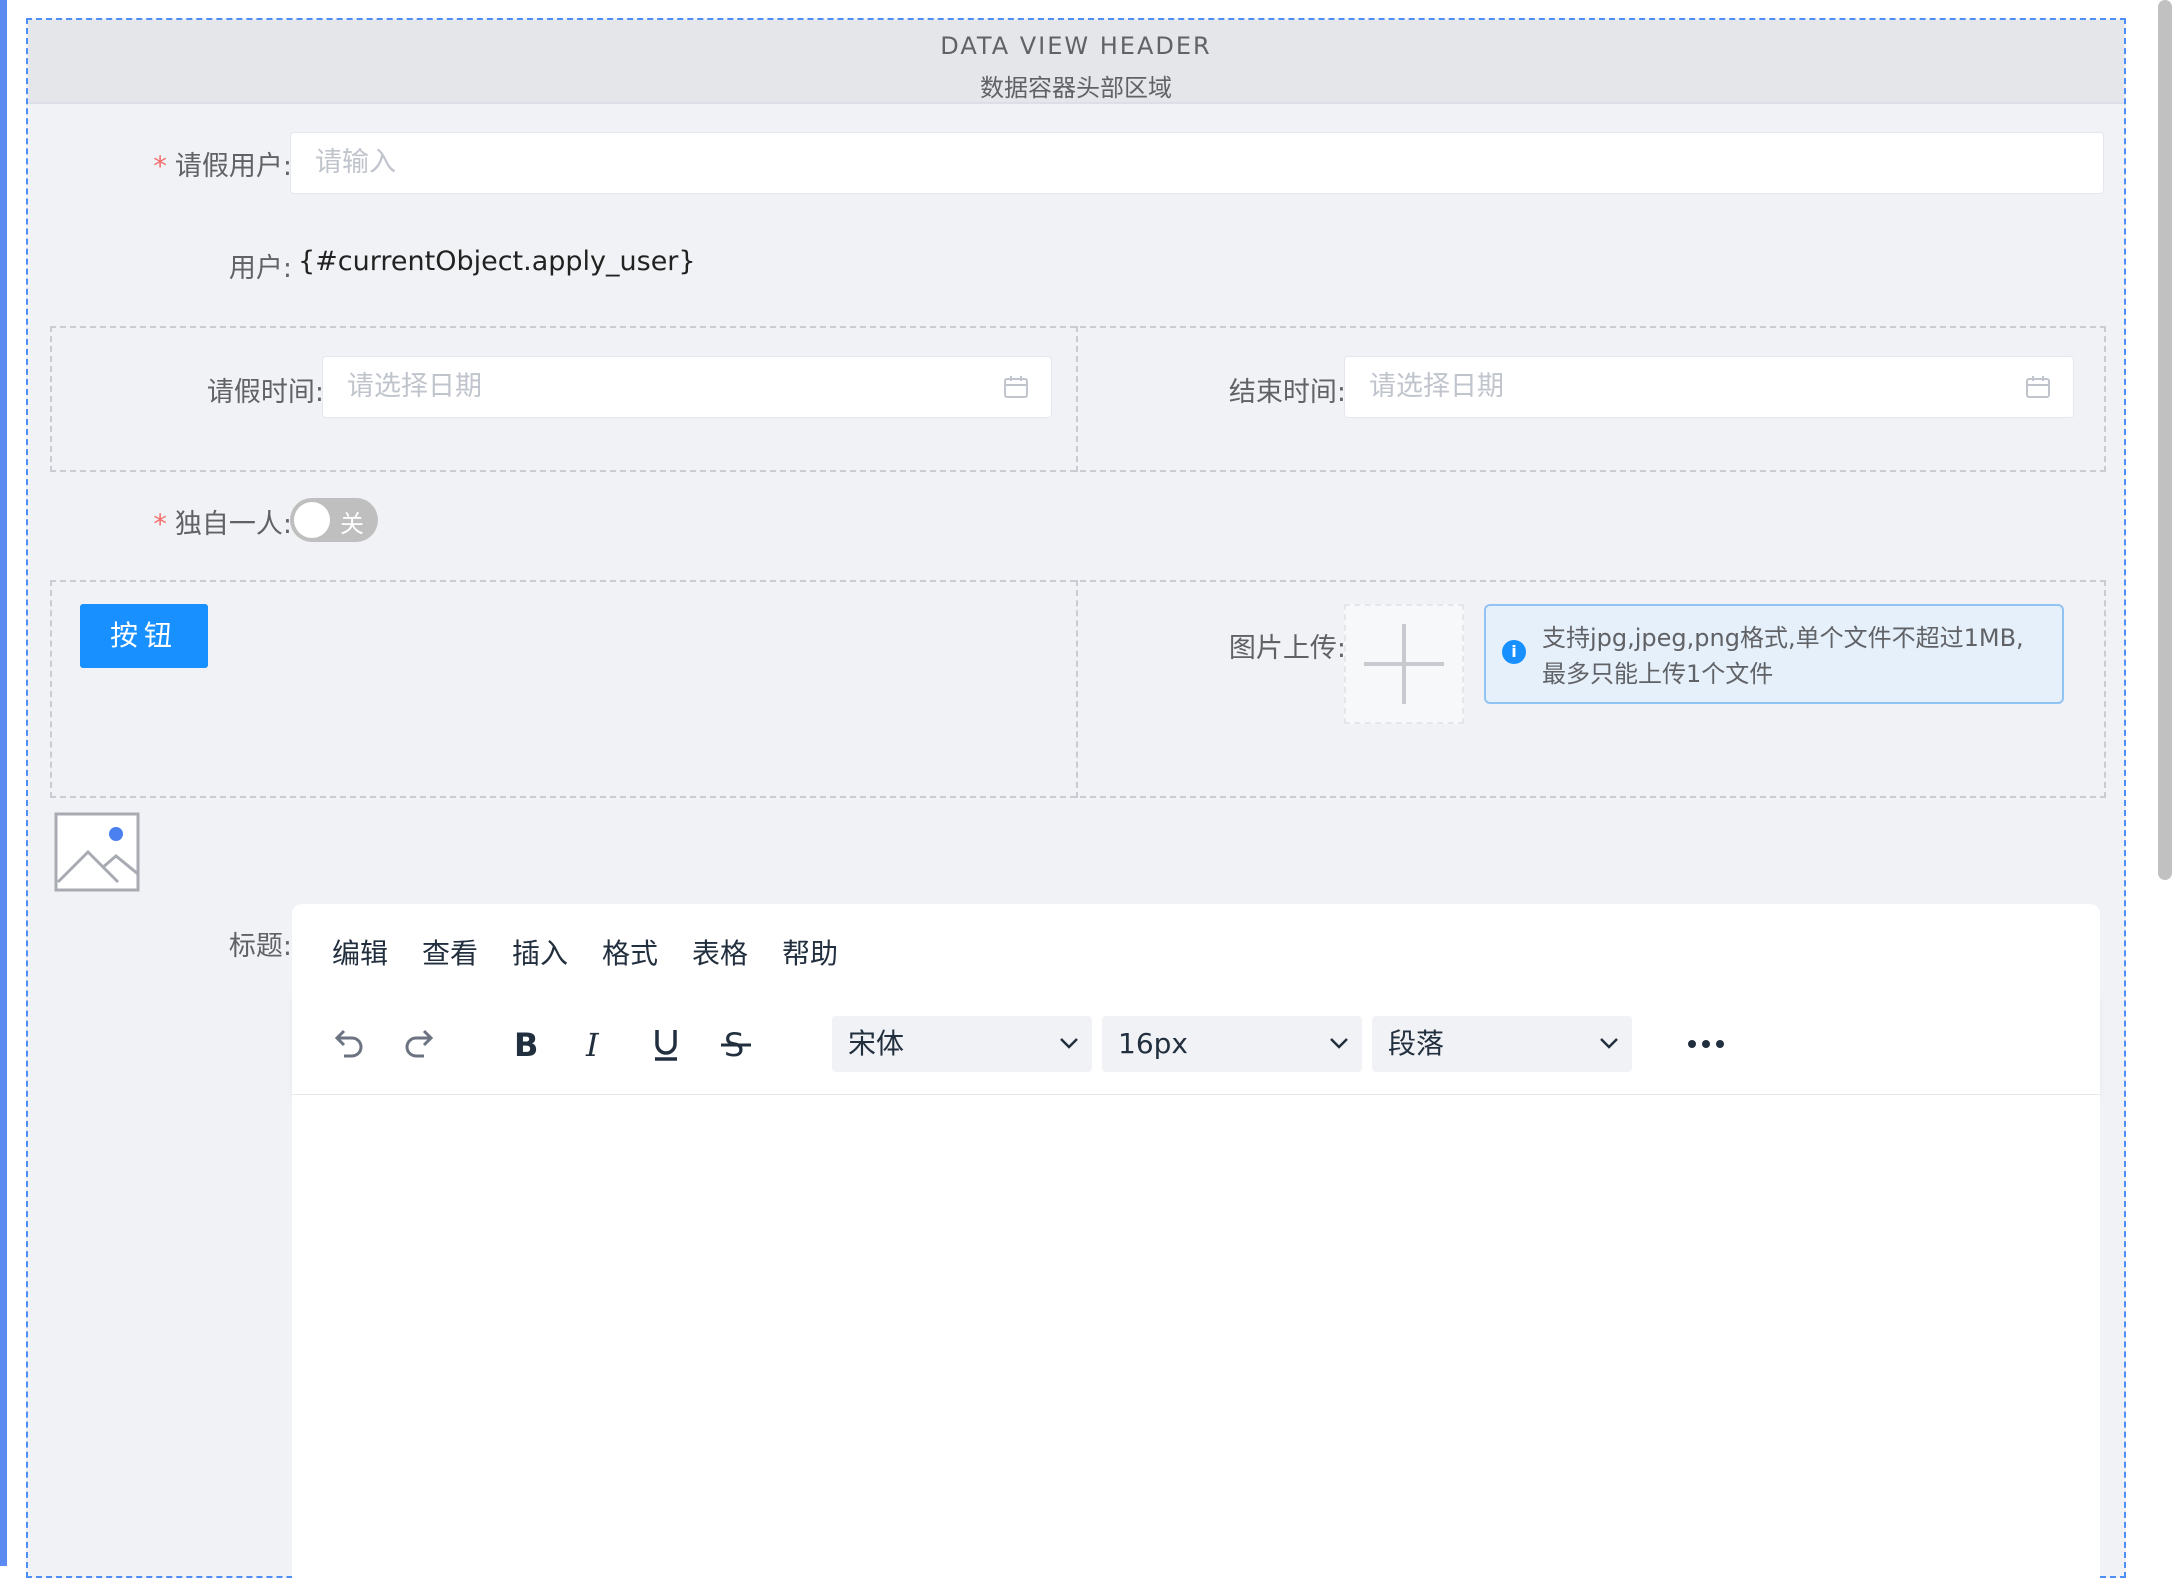  I want to click on editor-toolbar: B I S 宋体 16px 段落, so click(1196, 1044).